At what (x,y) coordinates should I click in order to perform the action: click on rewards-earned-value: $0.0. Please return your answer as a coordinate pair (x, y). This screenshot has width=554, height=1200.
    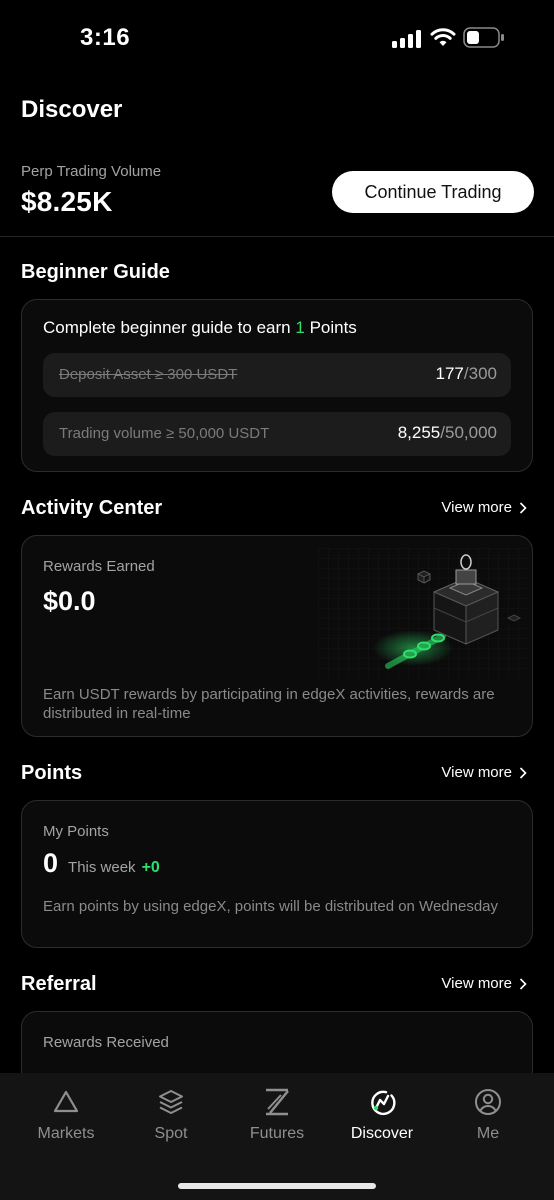
    Looking at the image, I should click on (69, 601).